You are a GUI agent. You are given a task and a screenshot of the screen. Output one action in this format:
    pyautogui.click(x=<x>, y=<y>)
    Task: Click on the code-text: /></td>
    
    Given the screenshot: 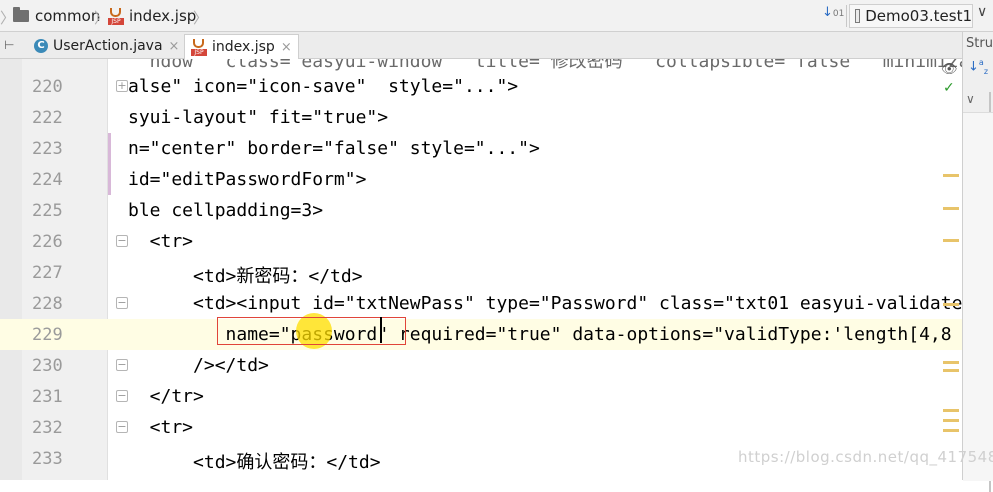 What is the action you would take?
    pyautogui.click(x=198, y=365)
    